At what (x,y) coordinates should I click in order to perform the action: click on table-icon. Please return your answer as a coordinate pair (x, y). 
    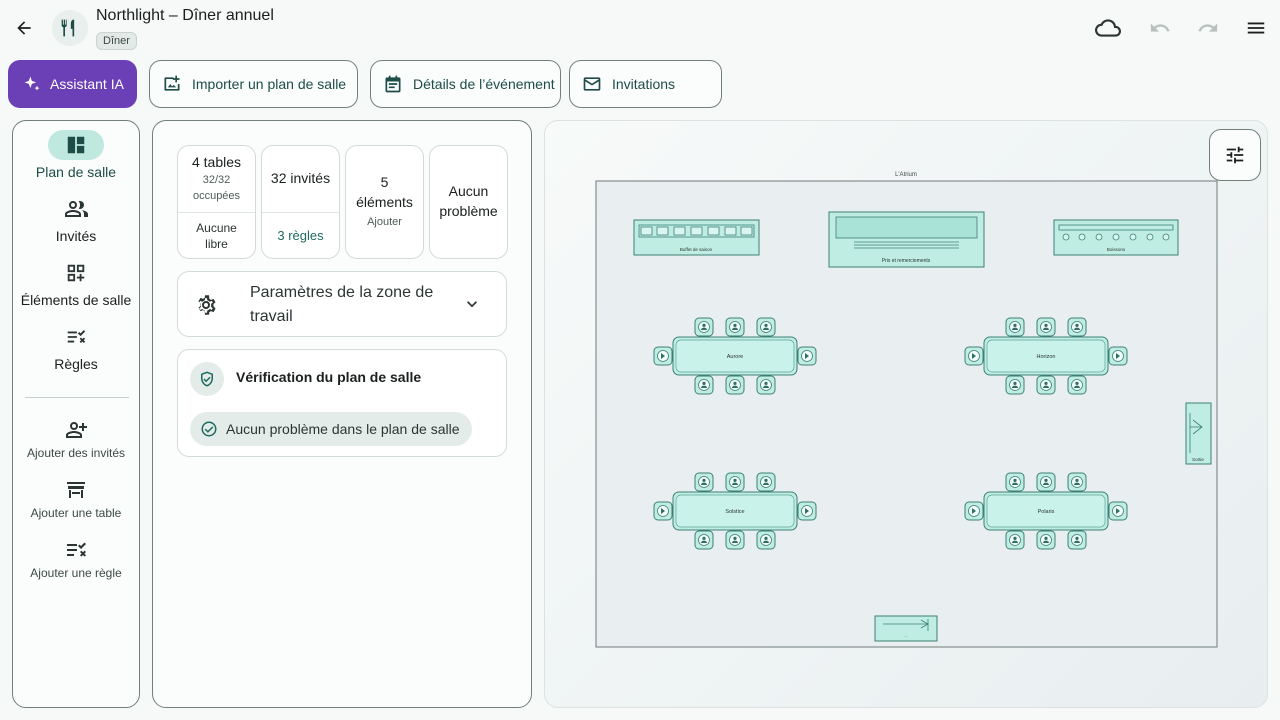
    Looking at the image, I should click on (76, 490).